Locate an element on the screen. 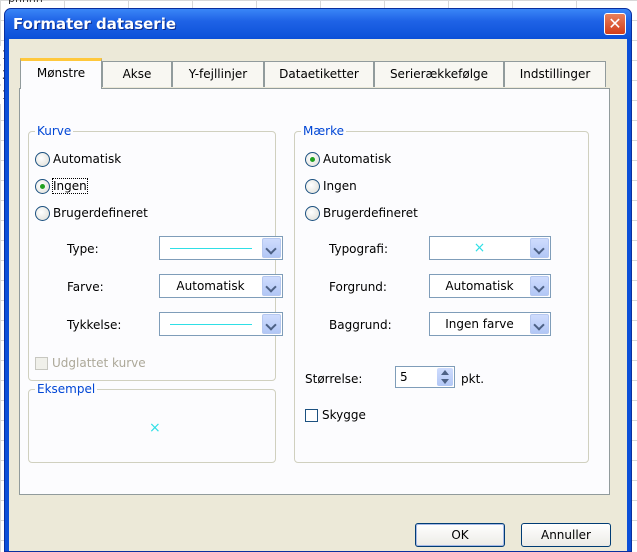 Image resolution: width=637 pixels, height=552 pixels. type-label: Type: is located at coordinates (83, 249).